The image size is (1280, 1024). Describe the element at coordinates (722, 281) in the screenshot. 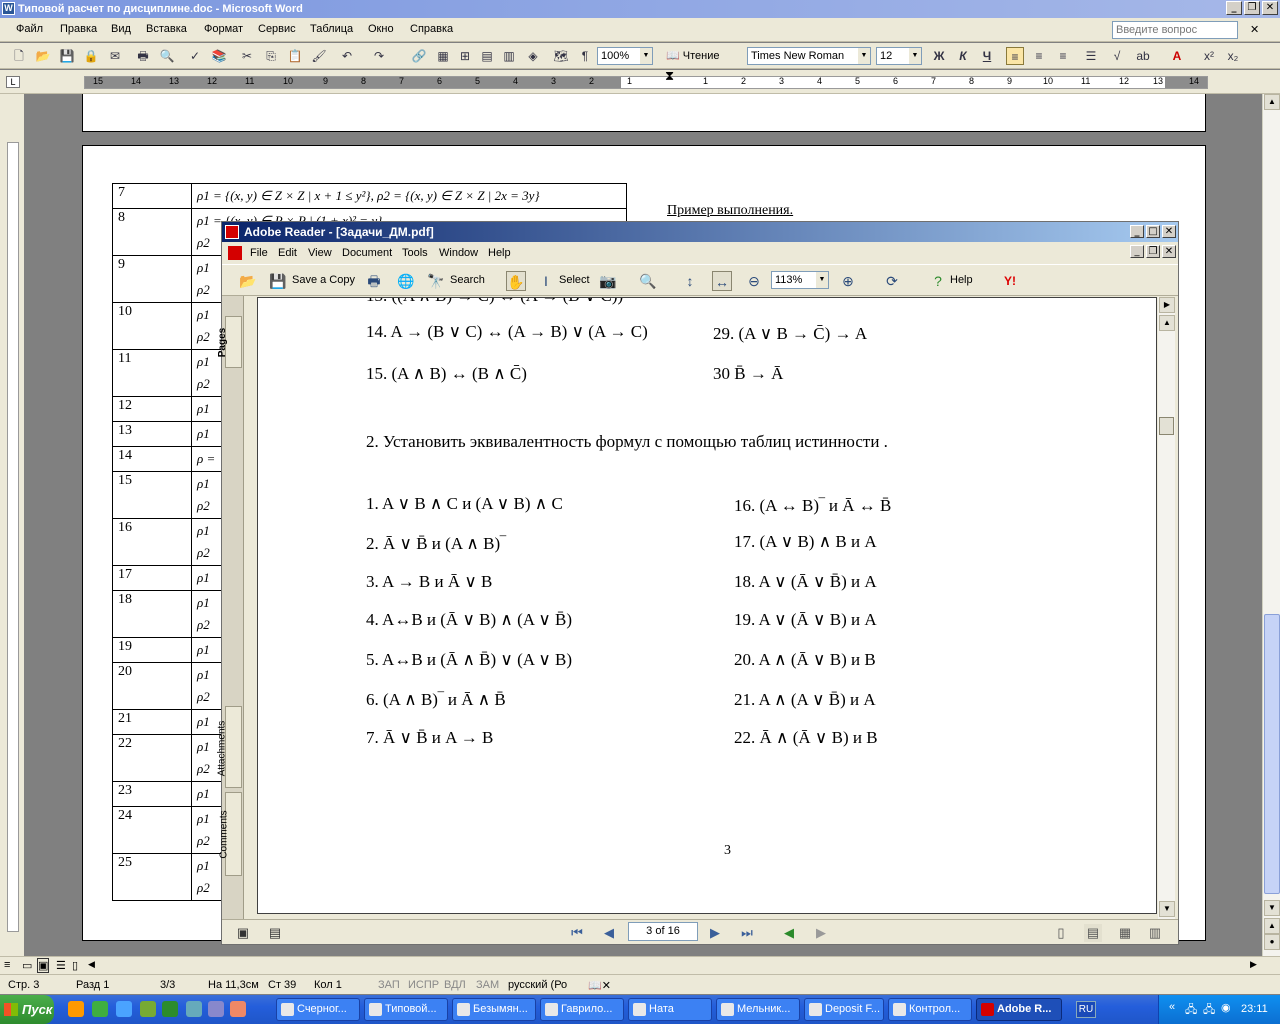

I see `fit-width-icon: ↔` at that location.